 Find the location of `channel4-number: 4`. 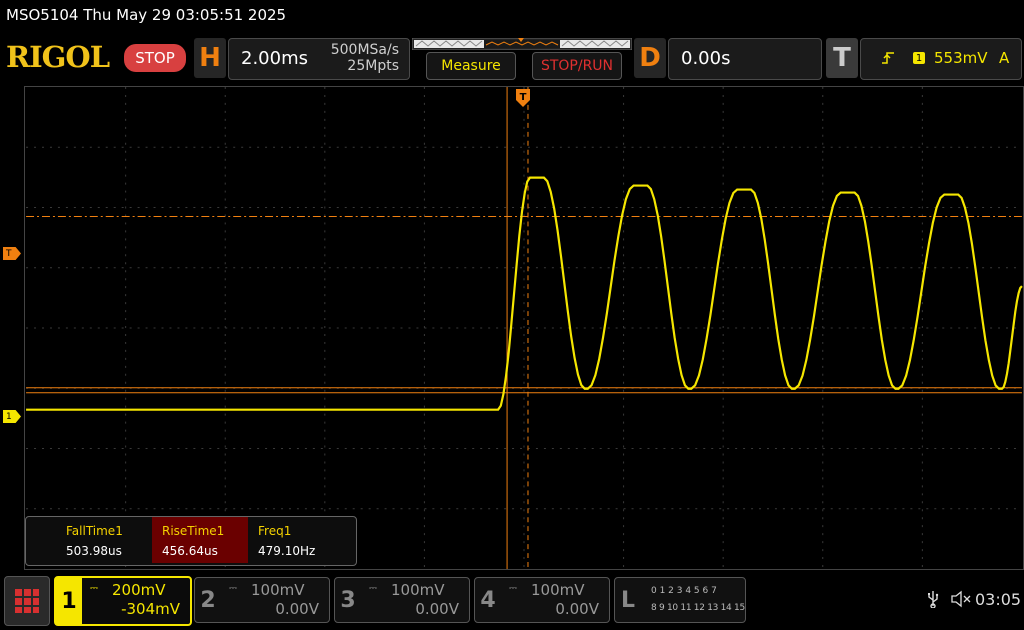

channel4-number: 4 is located at coordinates (488, 600).